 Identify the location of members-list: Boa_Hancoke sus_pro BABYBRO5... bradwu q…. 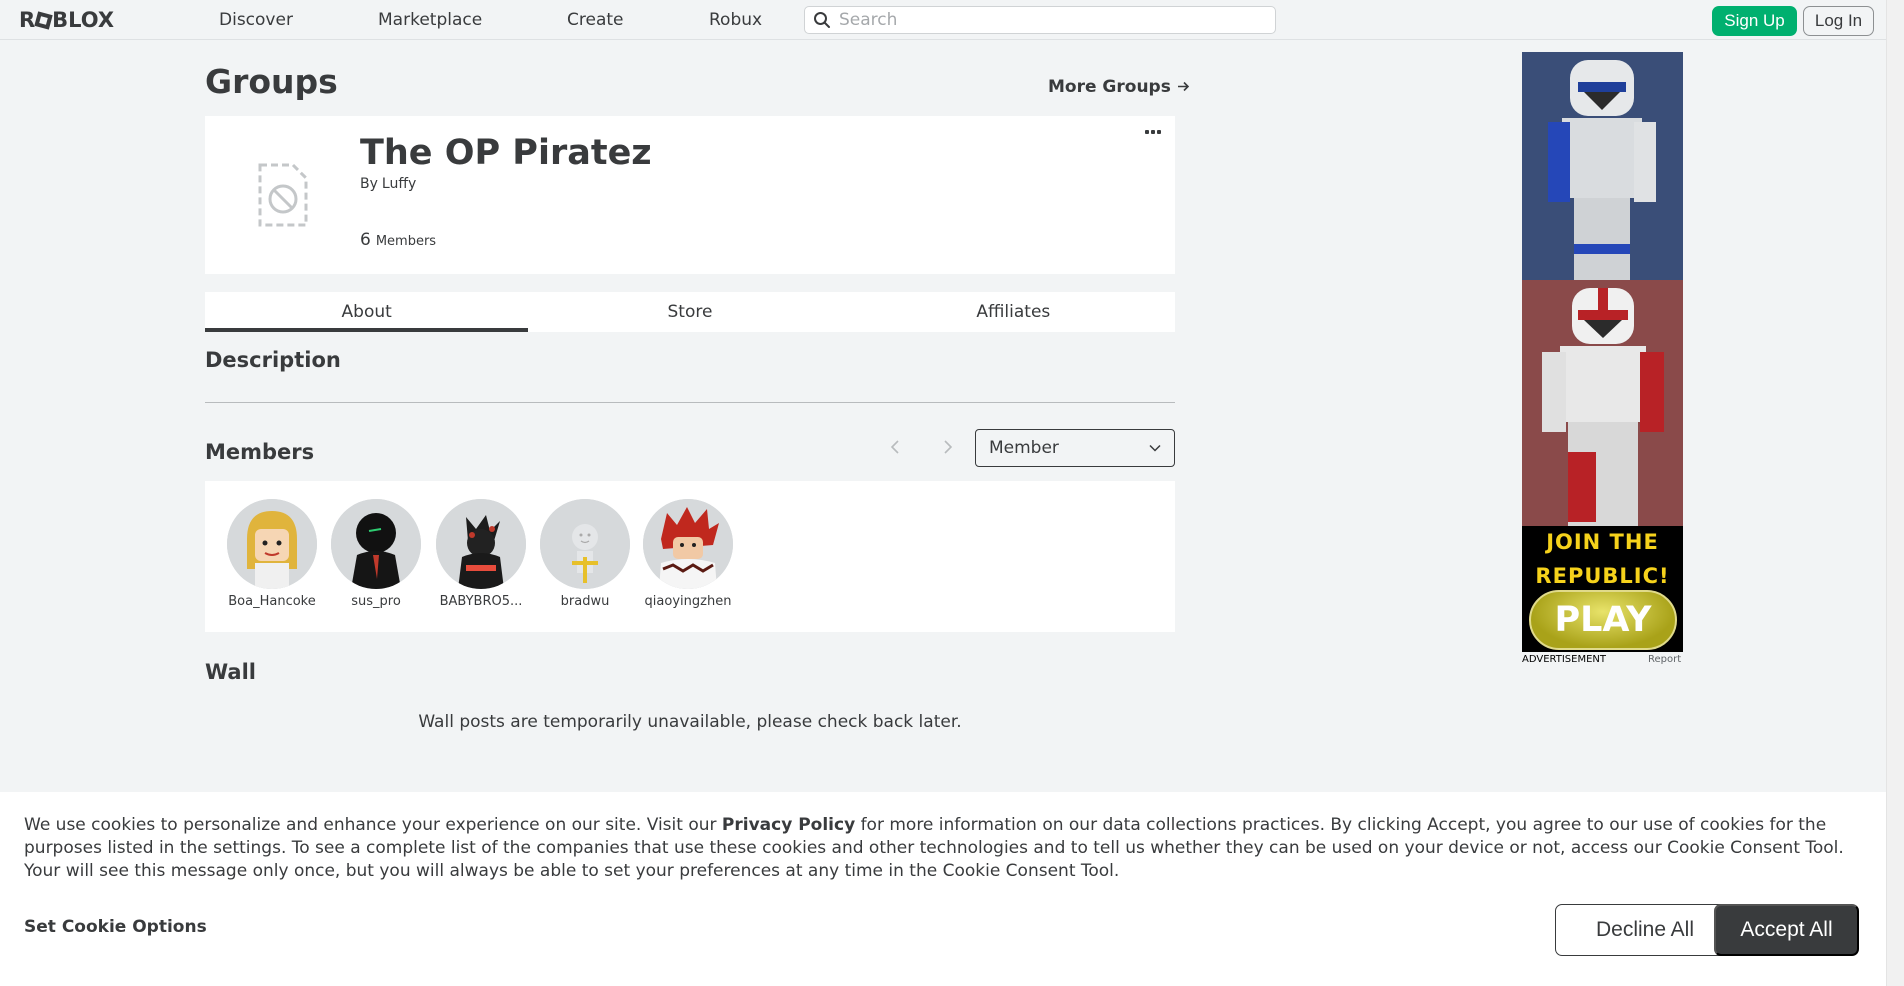
(690, 556).